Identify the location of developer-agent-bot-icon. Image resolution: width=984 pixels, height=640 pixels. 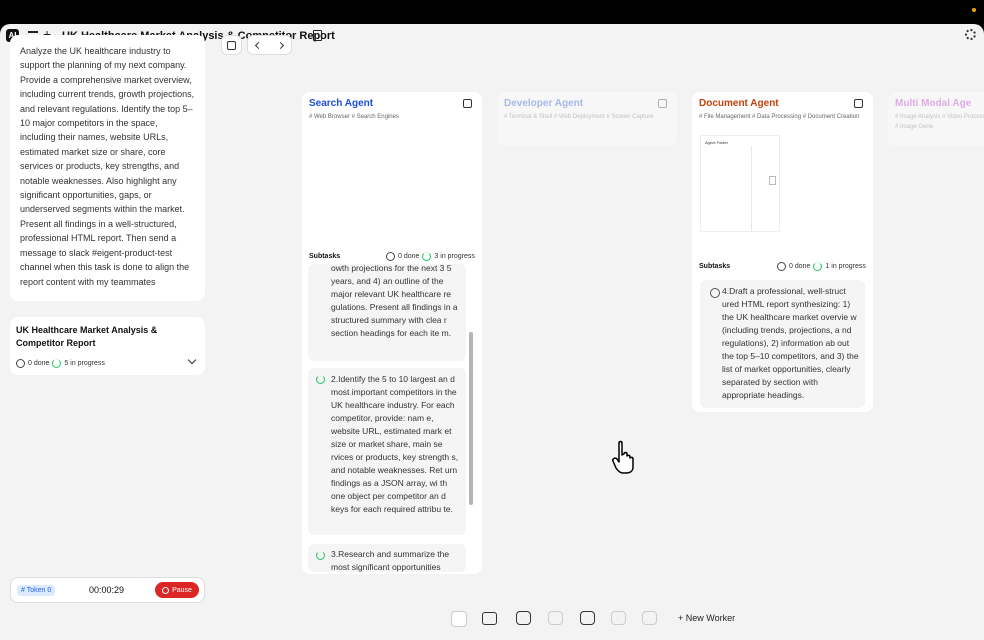
(555, 618).